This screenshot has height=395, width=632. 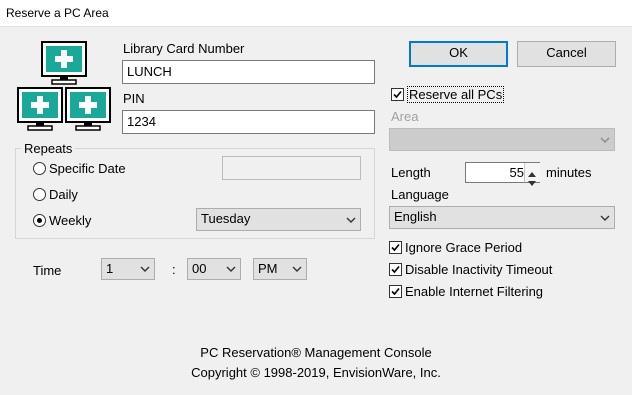 What do you see at coordinates (566, 54) in the screenshot?
I see `cancel-button: Cancel` at bounding box center [566, 54].